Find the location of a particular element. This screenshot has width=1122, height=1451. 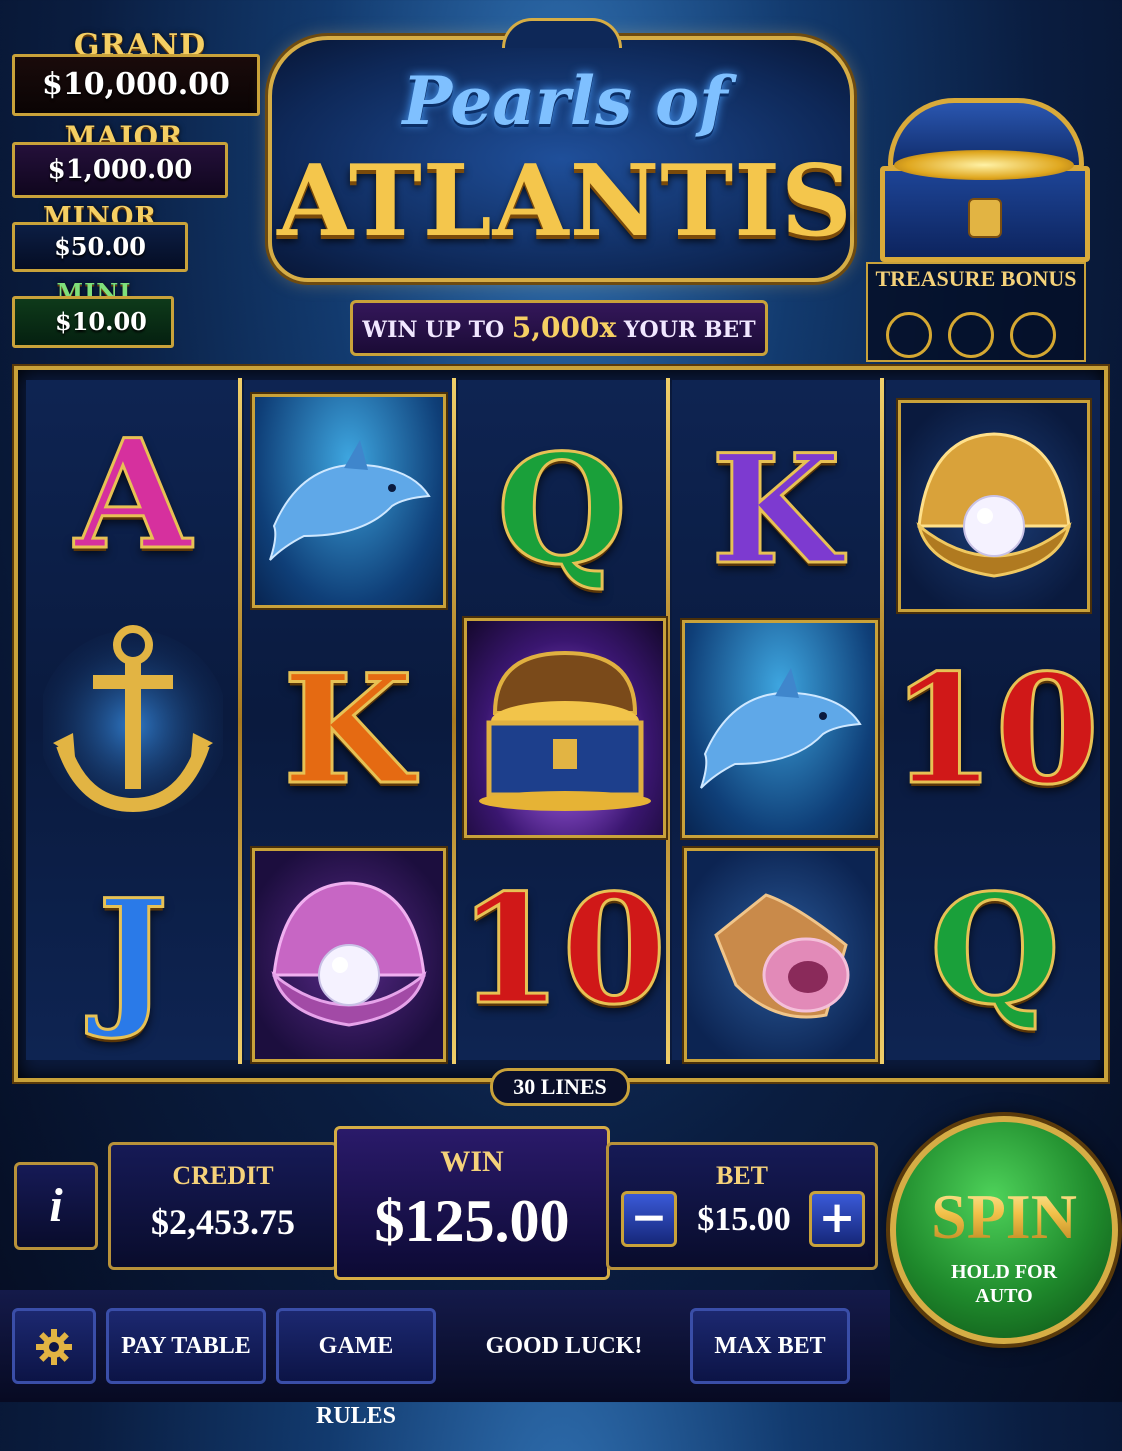

spin-sublabel: HOLD FOR AUTO is located at coordinates (1004, 1284).